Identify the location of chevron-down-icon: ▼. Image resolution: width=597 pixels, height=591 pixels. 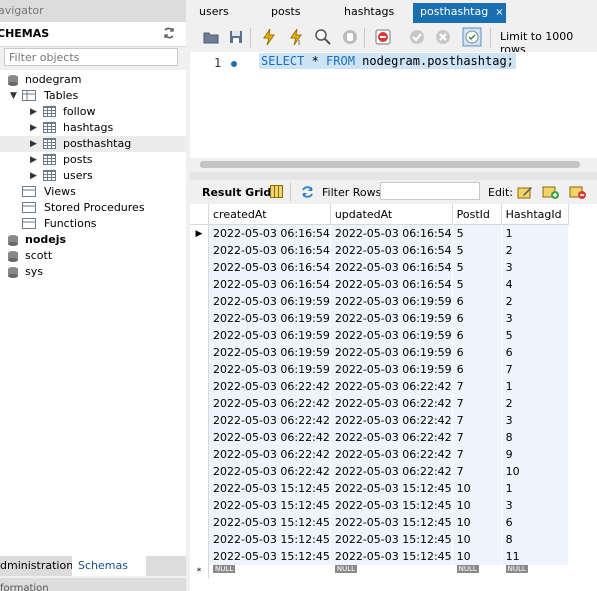
(13, 96).